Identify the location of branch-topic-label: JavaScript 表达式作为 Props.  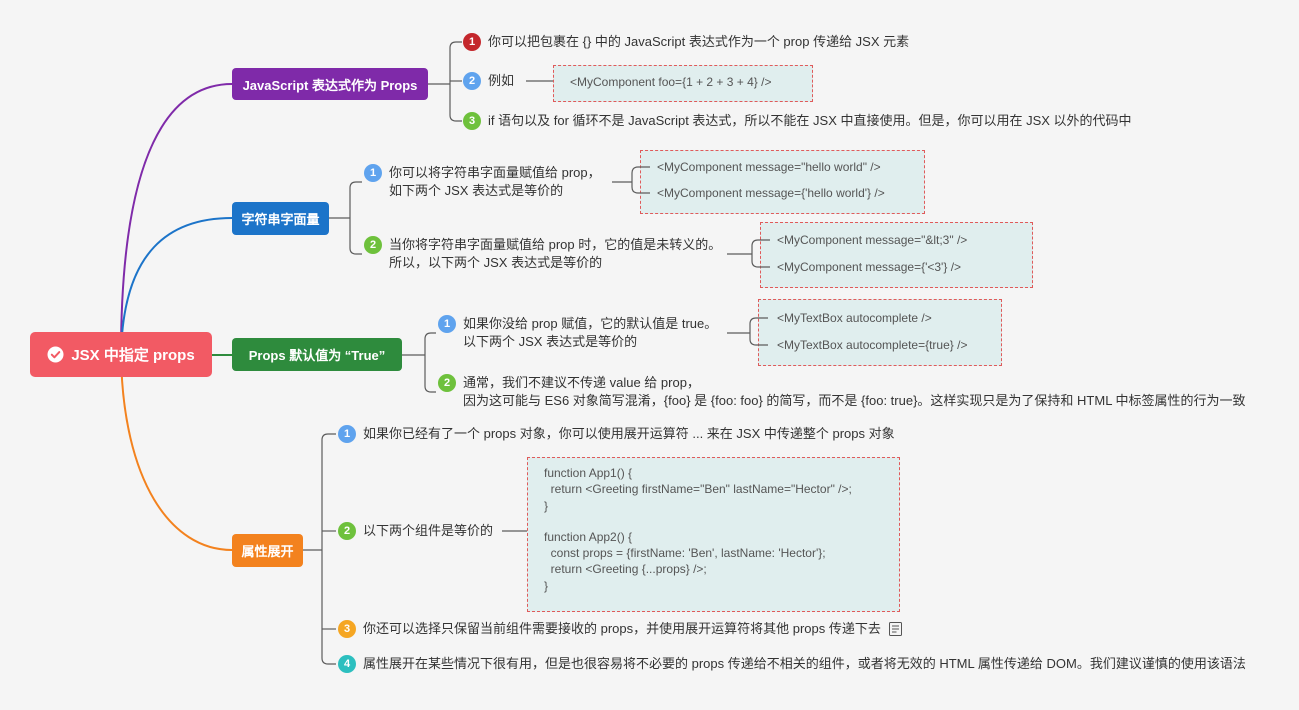
(330, 85).